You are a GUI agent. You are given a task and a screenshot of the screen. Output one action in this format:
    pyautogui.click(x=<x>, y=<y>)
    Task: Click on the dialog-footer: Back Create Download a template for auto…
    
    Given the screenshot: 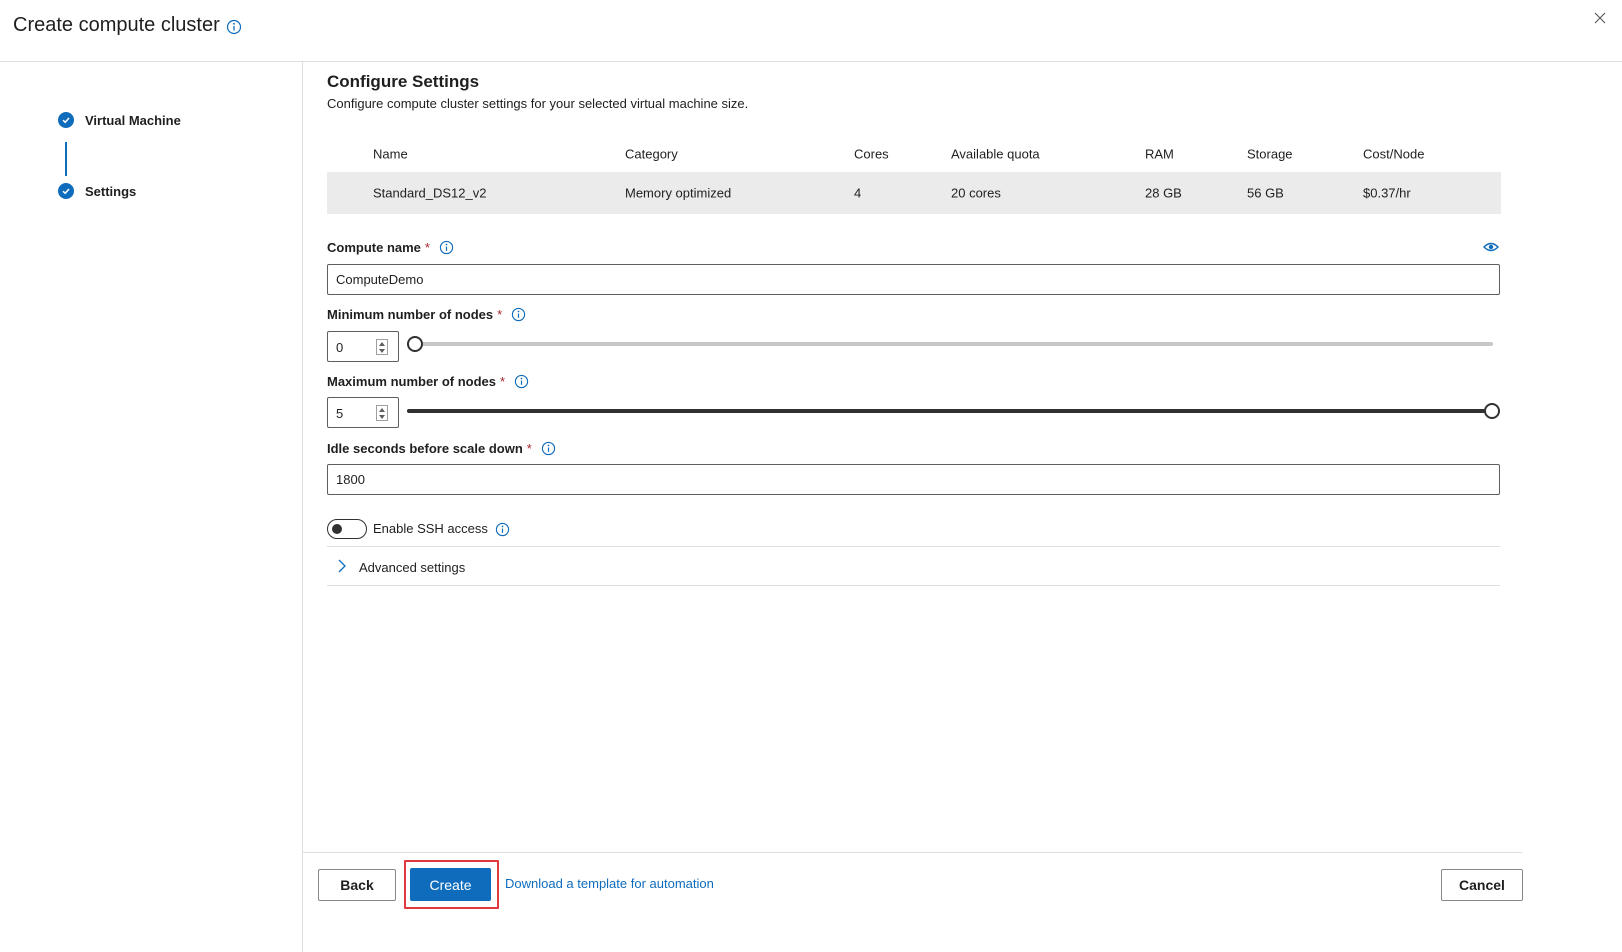 What is the action you would take?
    pyautogui.click(x=913, y=902)
    